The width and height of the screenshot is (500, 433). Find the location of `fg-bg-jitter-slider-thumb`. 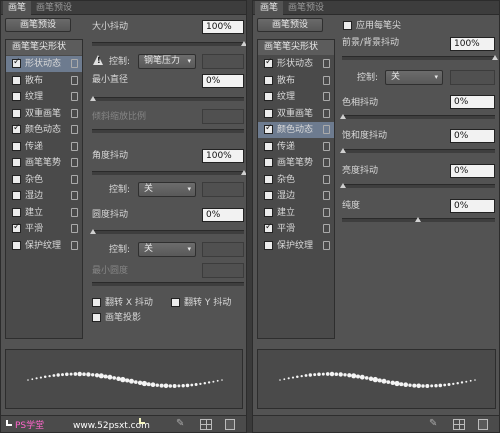

fg-bg-jitter-slider-thumb is located at coordinates (495, 57).